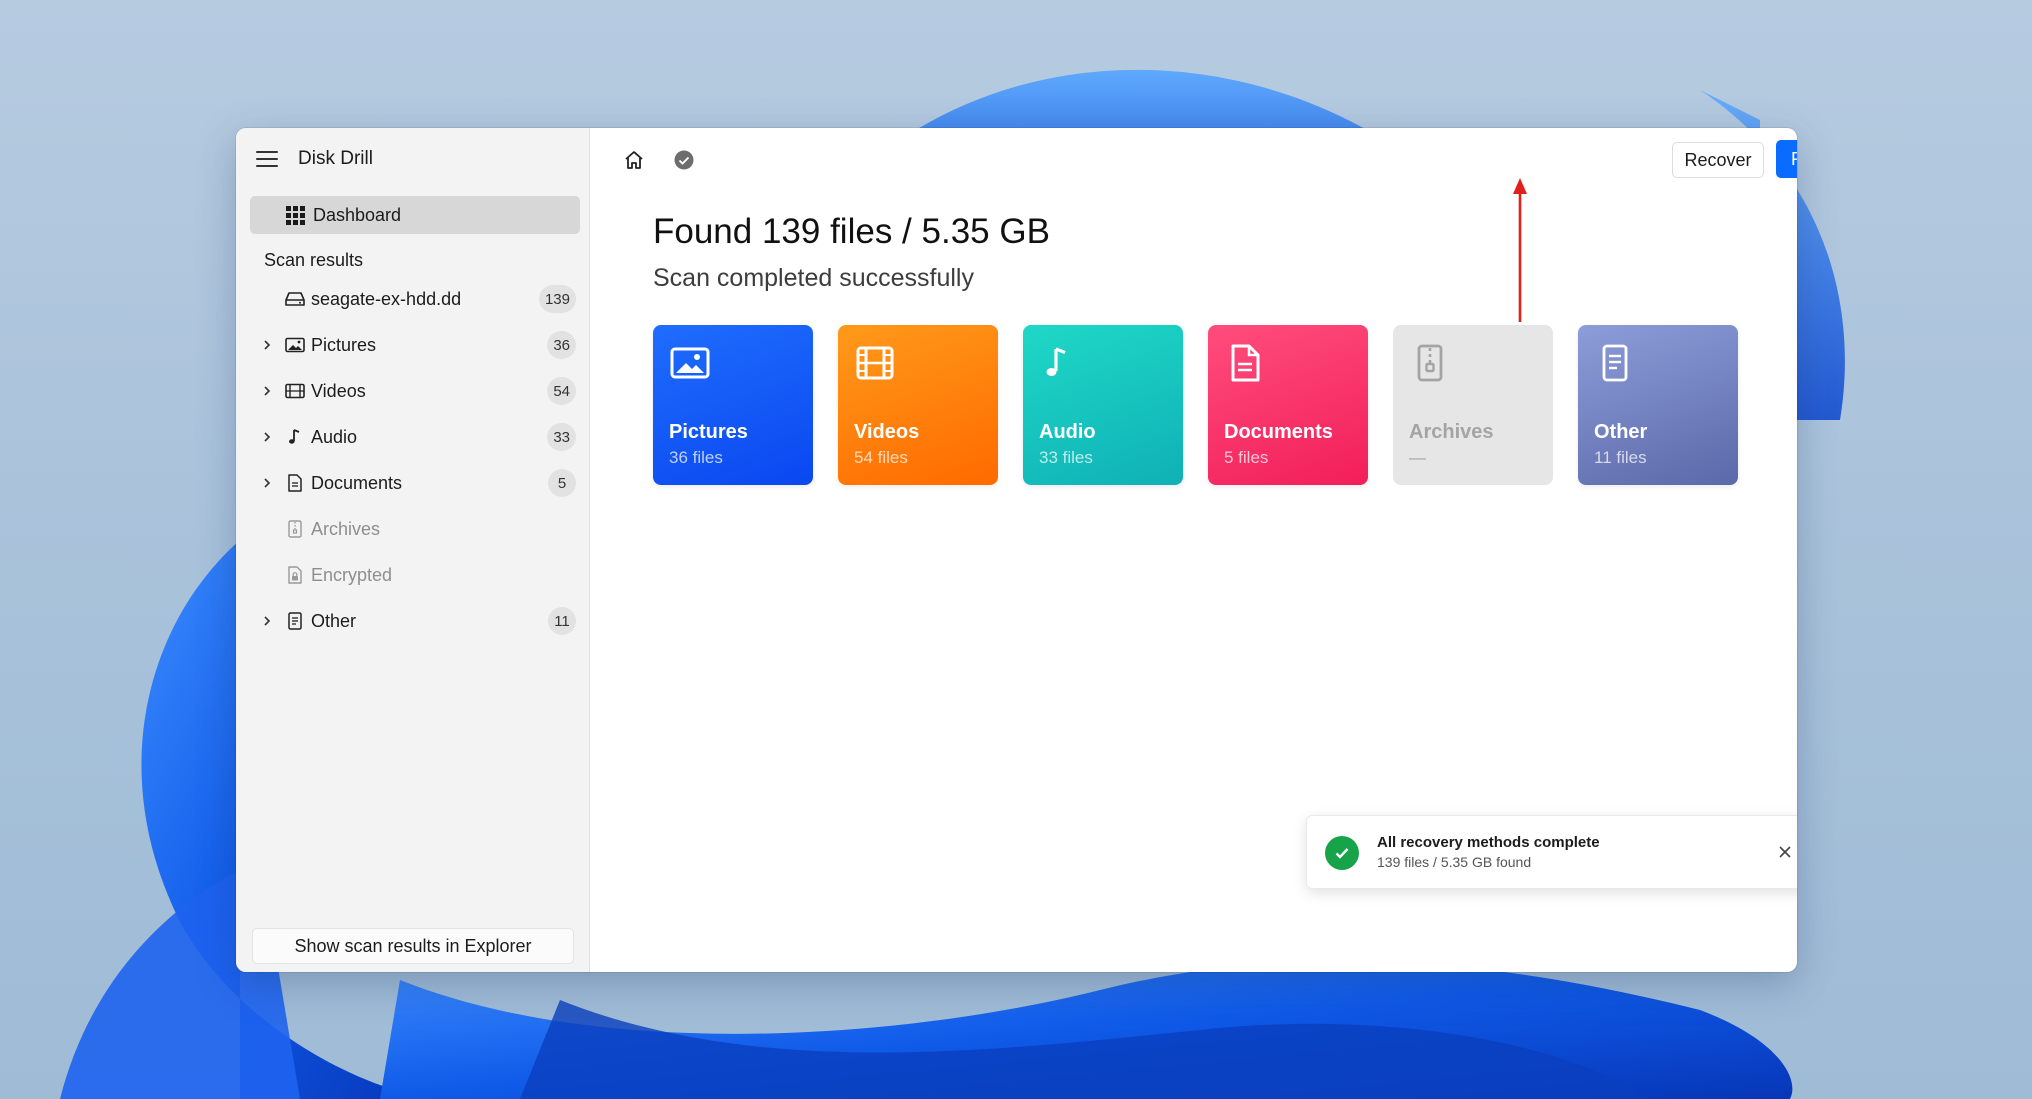  What do you see at coordinates (413, 529) in the screenshot?
I see `sidebar-item-archives: Archives` at bounding box center [413, 529].